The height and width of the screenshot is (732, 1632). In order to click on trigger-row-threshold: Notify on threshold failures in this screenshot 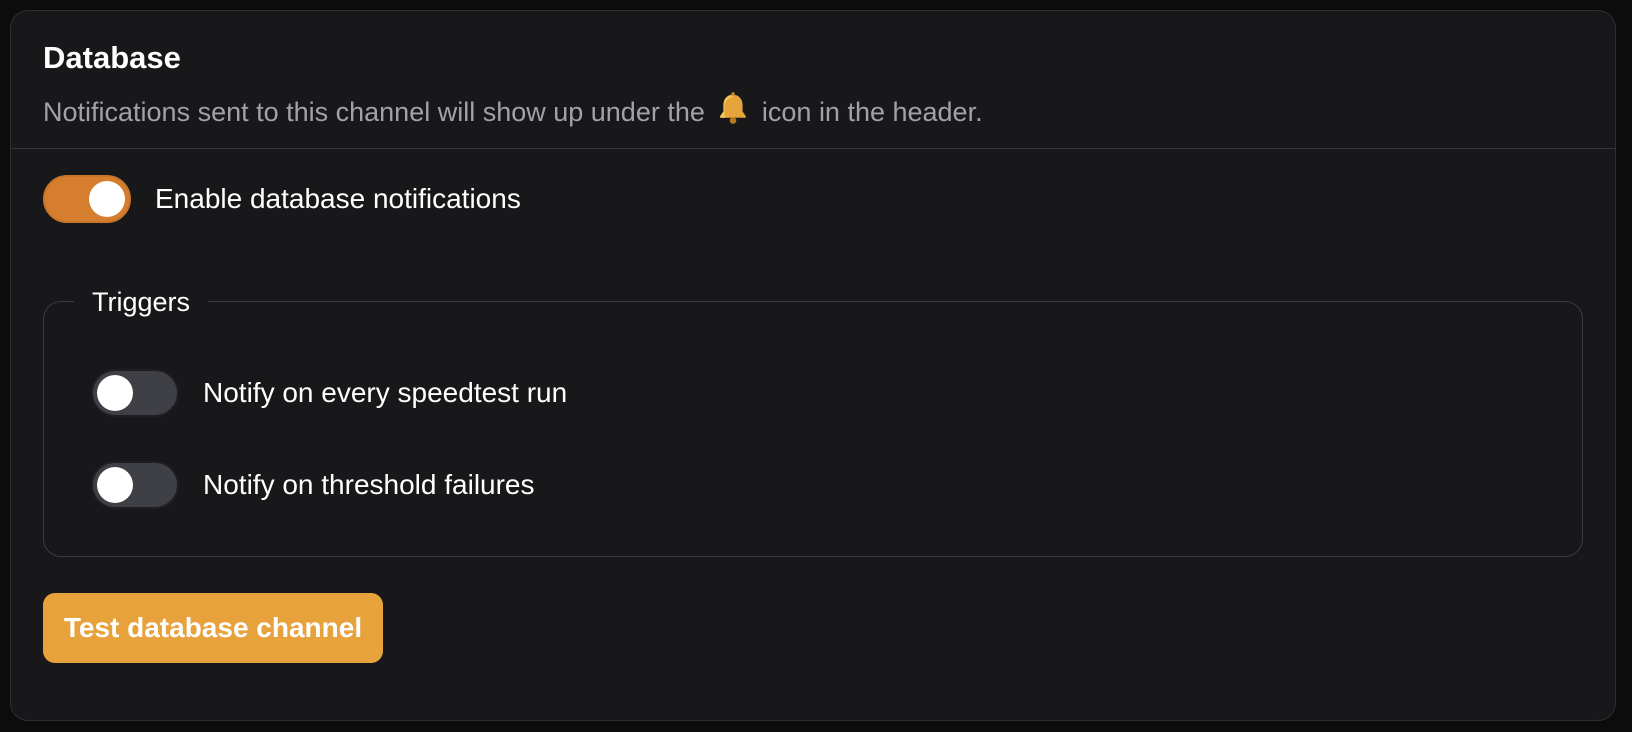, I will do `click(313, 485)`.